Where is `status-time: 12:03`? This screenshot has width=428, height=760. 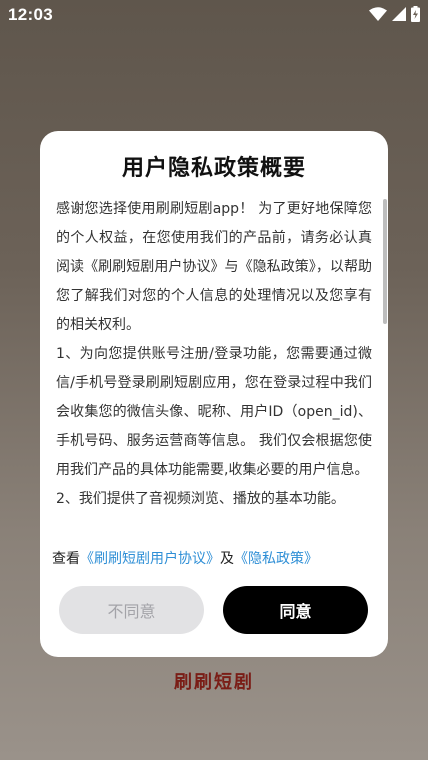 status-time: 12:03 is located at coordinates (30, 14).